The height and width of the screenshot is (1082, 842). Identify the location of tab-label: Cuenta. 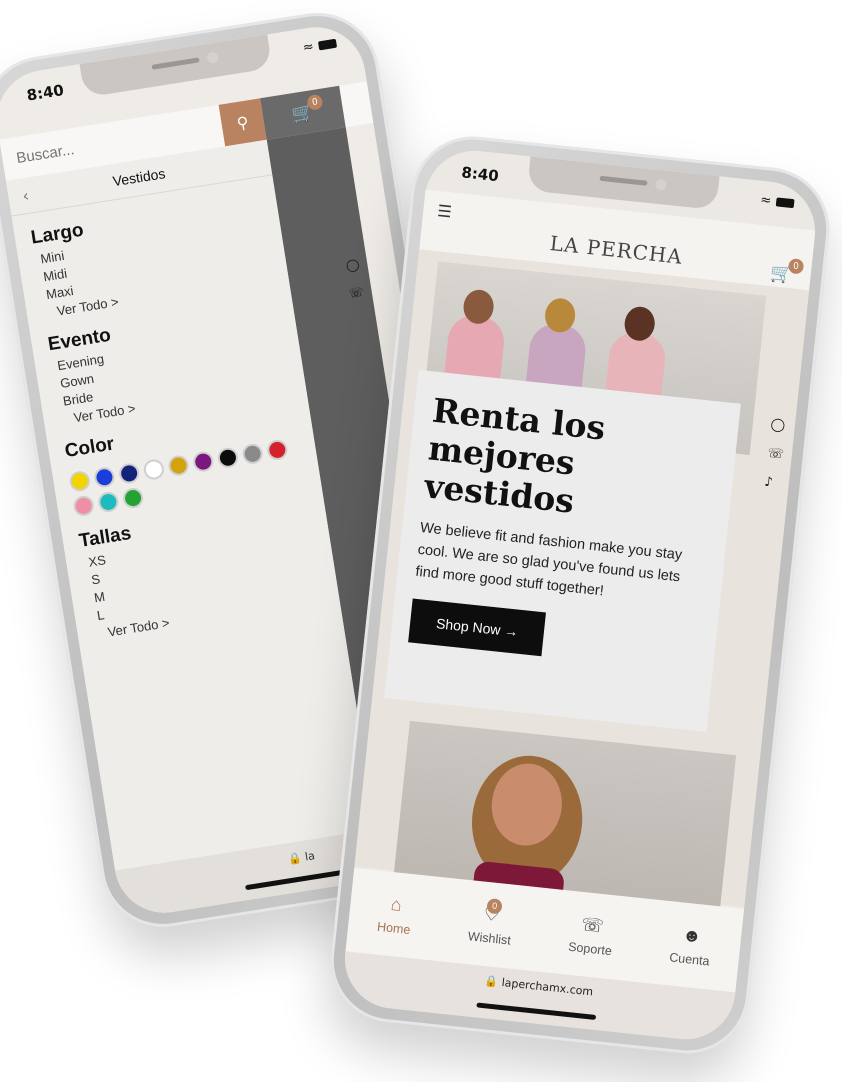
(689, 959).